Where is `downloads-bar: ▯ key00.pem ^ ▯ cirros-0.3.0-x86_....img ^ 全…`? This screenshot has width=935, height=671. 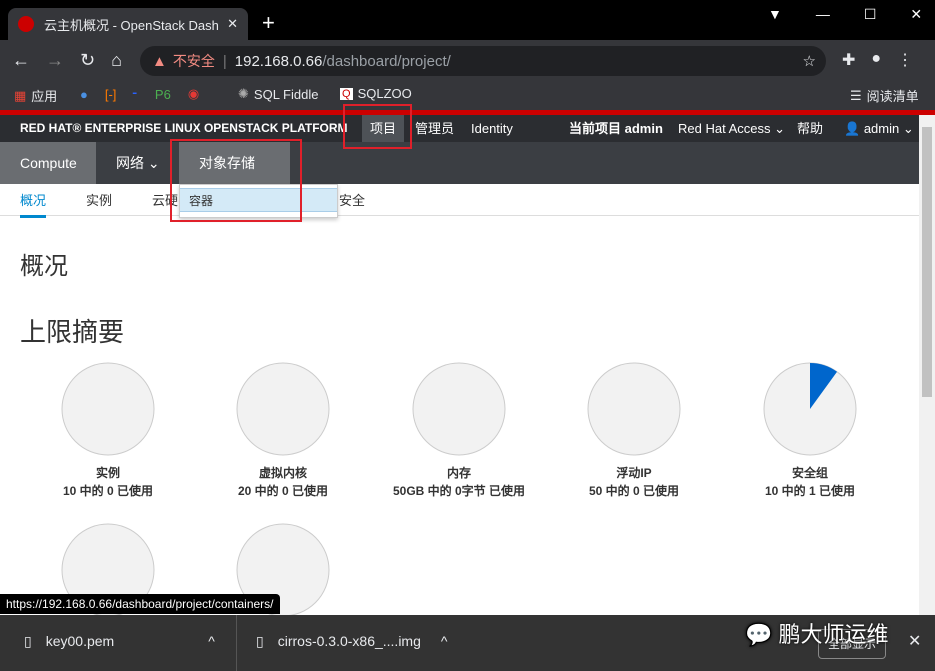 downloads-bar: ▯ key00.pem ^ ▯ cirros-0.3.0-x86_....img ^ 全… is located at coordinates (467, 643).